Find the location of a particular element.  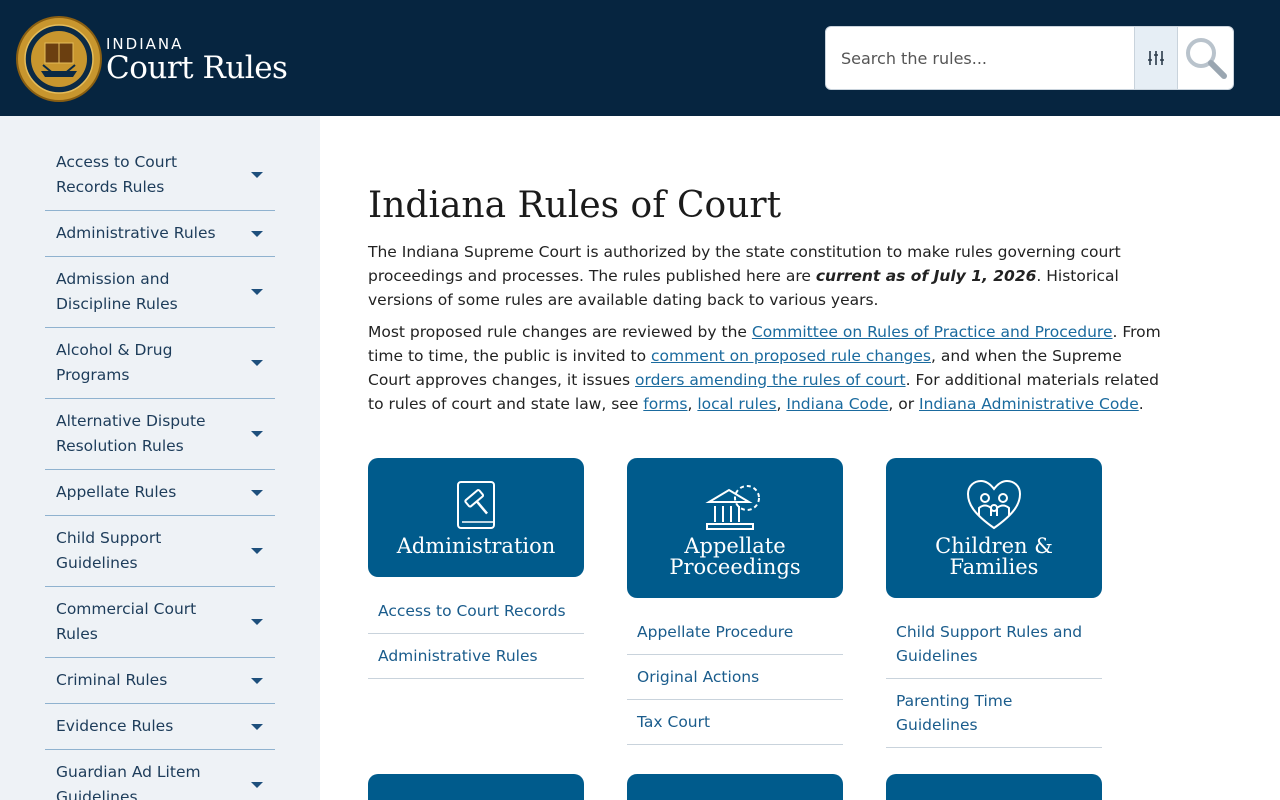

card-children-families-tile: Children & Families is located at coordinates (994, 528).